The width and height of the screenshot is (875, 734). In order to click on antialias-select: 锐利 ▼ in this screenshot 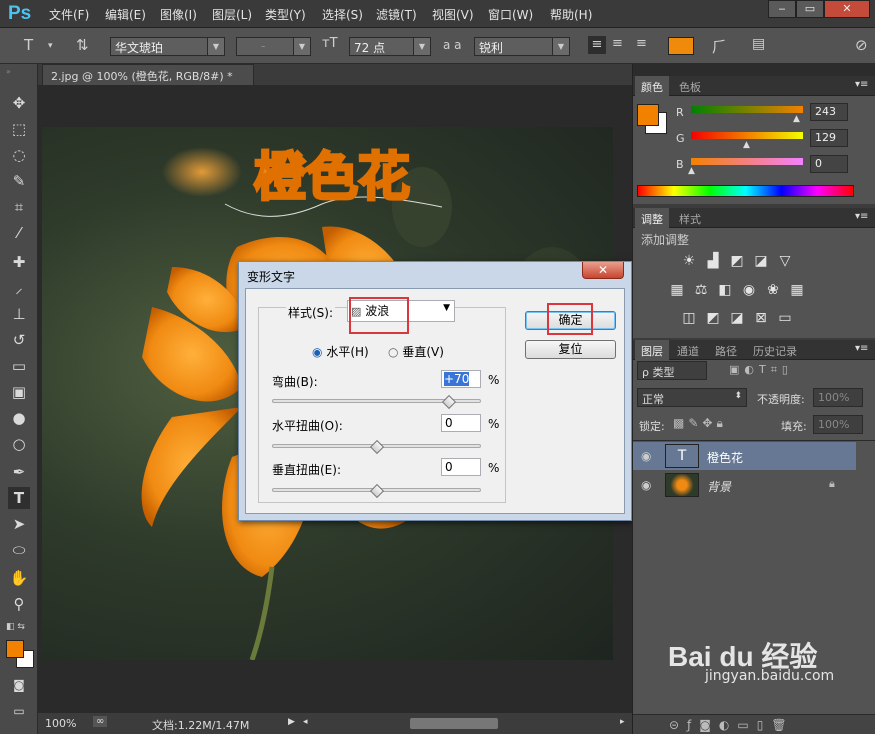, I will do `click(522, 46)`.